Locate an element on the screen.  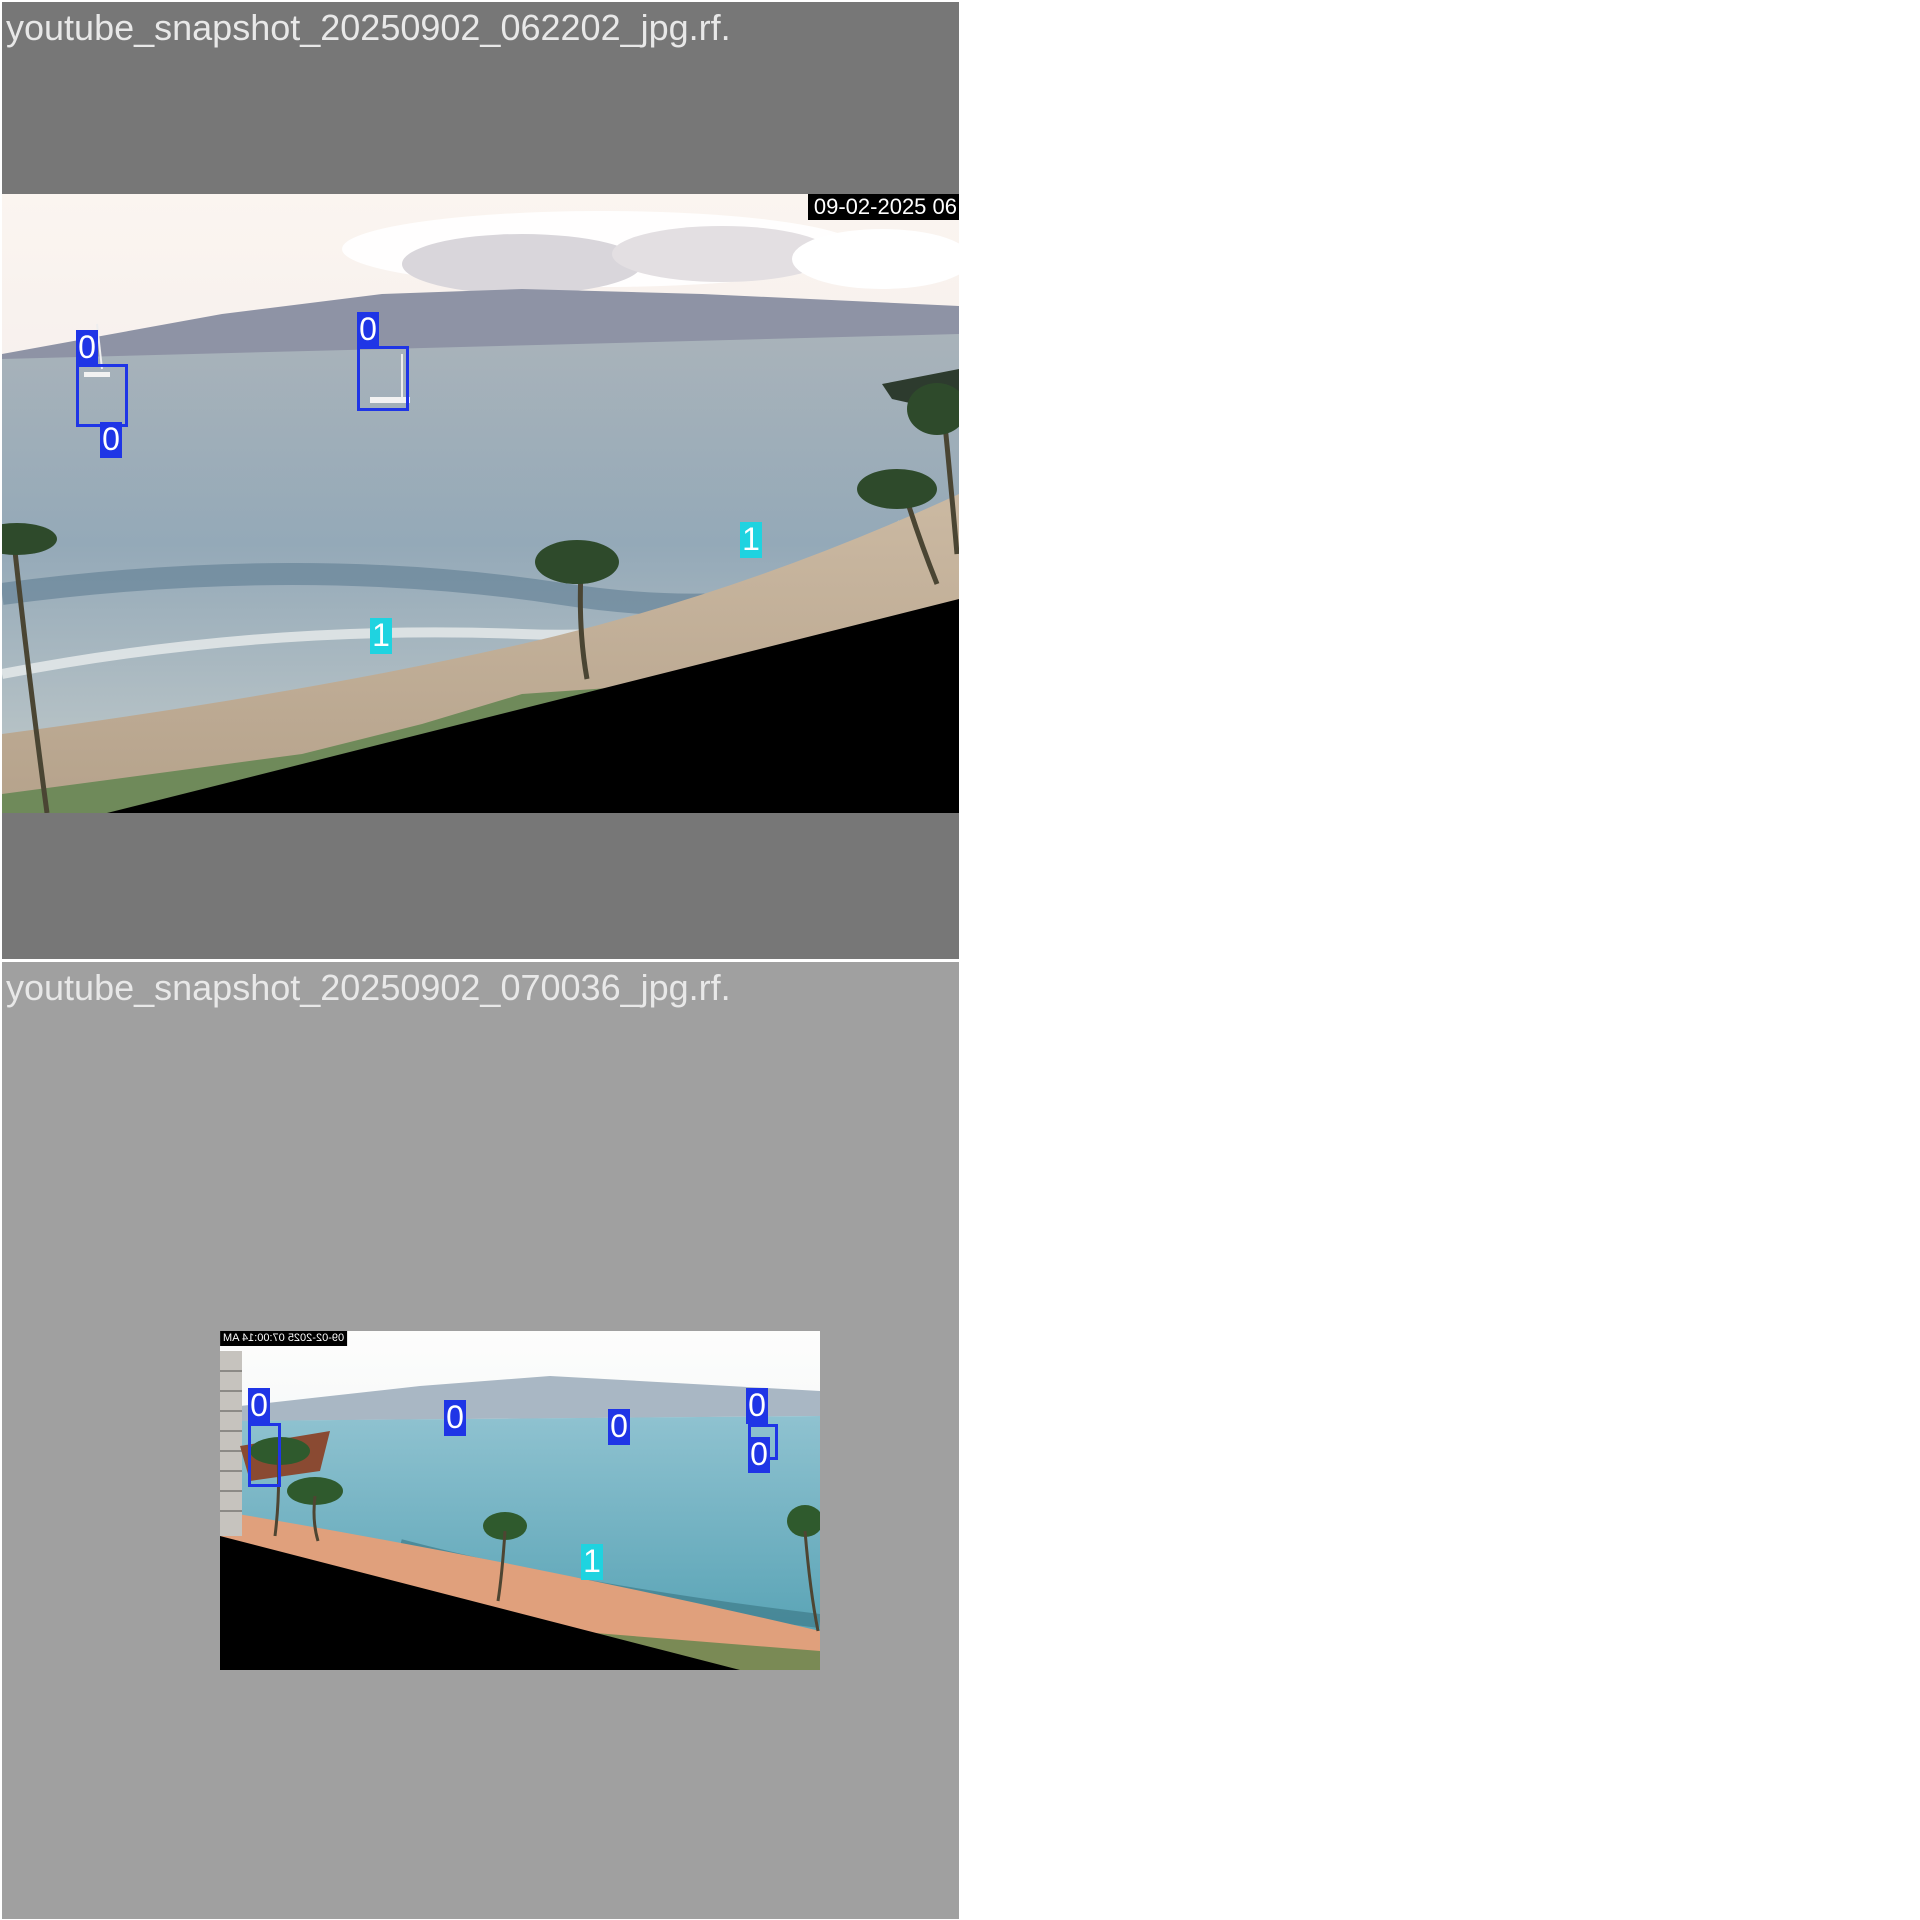
beach-scene-image is located at coordinates (520, 1500).